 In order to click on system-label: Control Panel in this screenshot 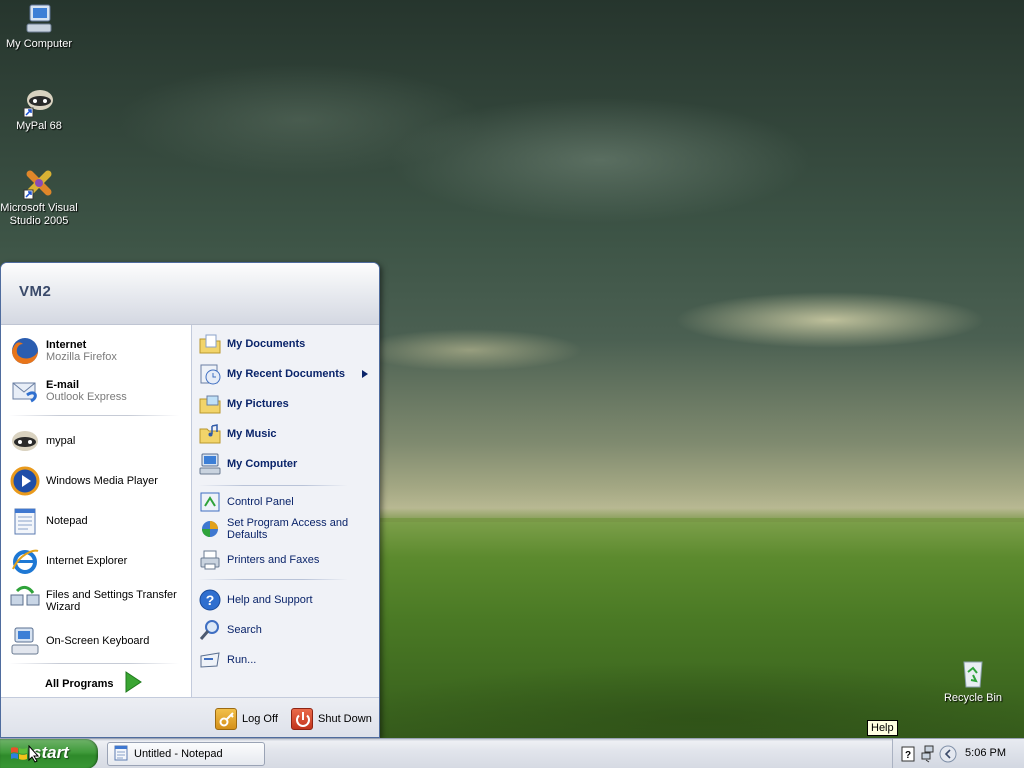, I will do `click(260, 502)`.